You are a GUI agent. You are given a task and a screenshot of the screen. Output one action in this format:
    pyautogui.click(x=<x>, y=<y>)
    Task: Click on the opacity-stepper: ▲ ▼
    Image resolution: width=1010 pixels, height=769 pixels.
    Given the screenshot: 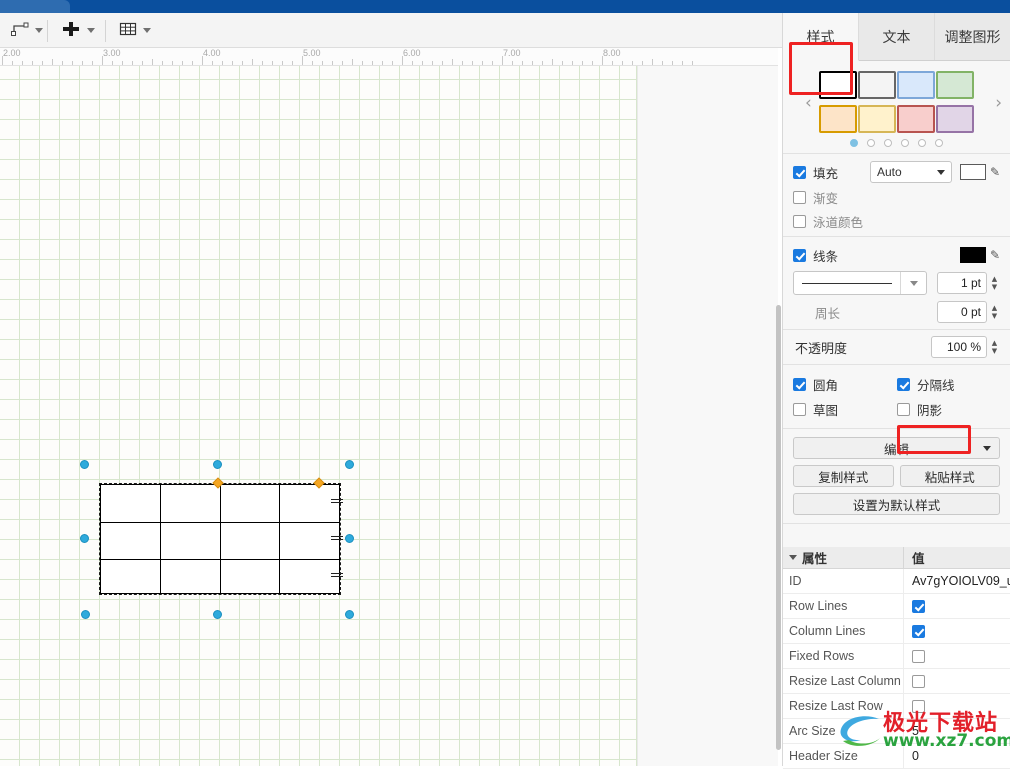 What is the action you would take?
    pyautogui.click(x=994, y=347)
    